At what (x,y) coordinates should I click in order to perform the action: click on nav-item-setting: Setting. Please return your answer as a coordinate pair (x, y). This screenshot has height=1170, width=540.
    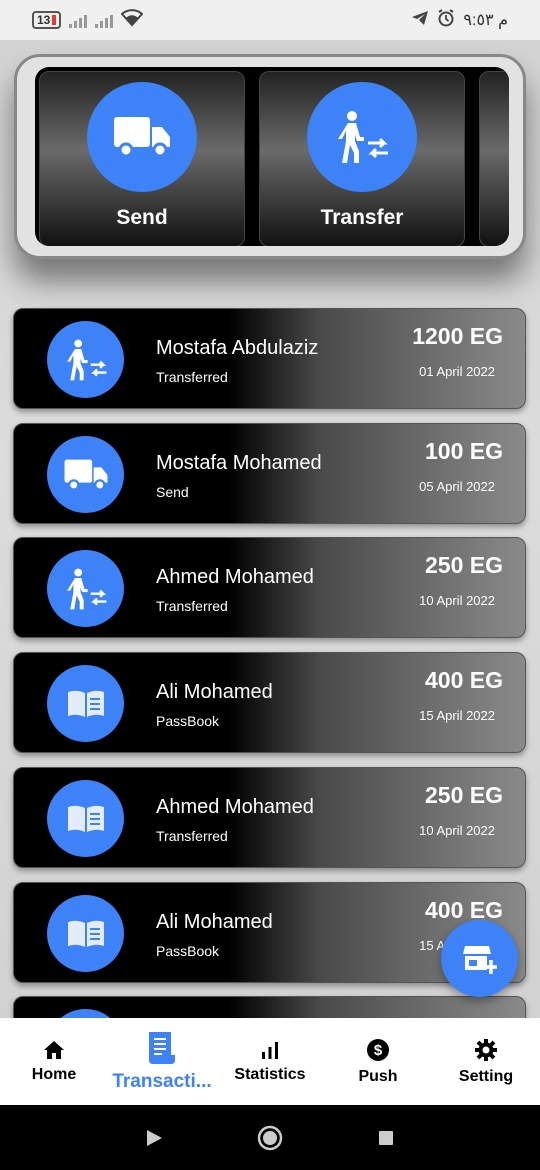
    Looking at the image, I should click on (486, 1061).